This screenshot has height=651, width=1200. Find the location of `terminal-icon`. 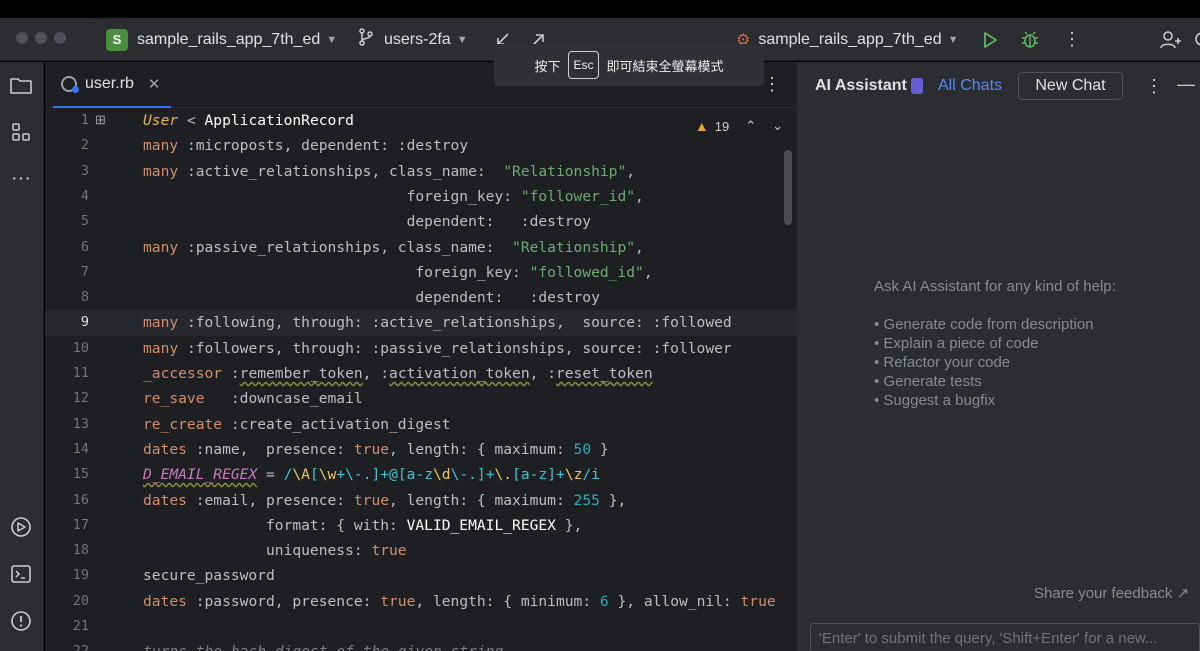

terminal-icon is located at coordinates (21, 574).